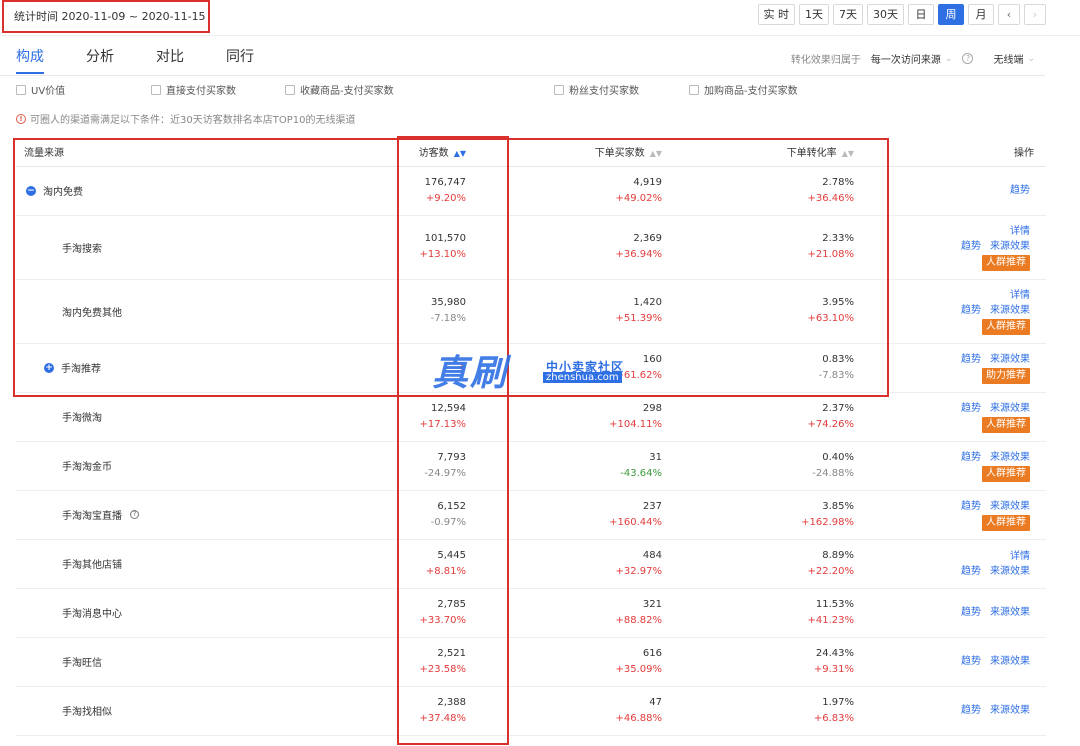  What do you see at coordinates (185, 118) in the screenshot?
I see `channel-notice: ! 可圈人的渠道需满足以下条件：近30天访客数排名本店TOP10的无线渠道` at bounding box center [185, 118].